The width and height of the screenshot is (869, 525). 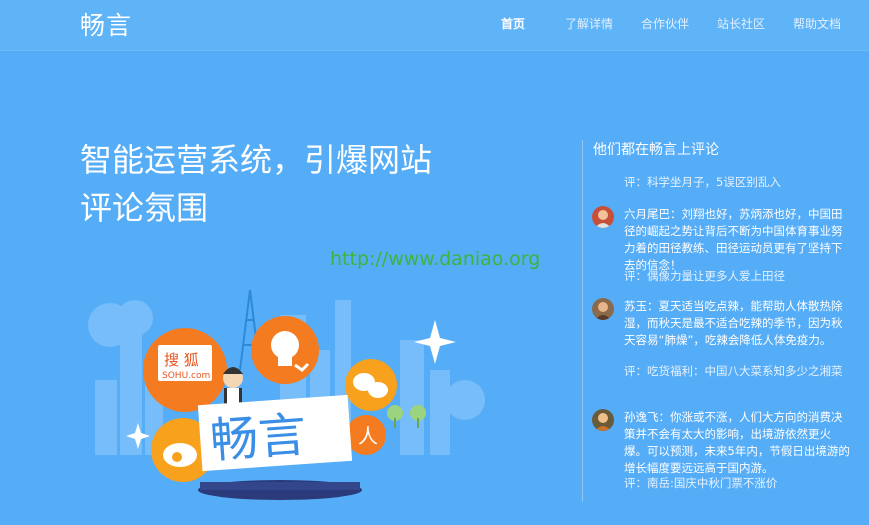 I want to click on sohu-url-text: SOHU.com, so click(x=186, y=376).